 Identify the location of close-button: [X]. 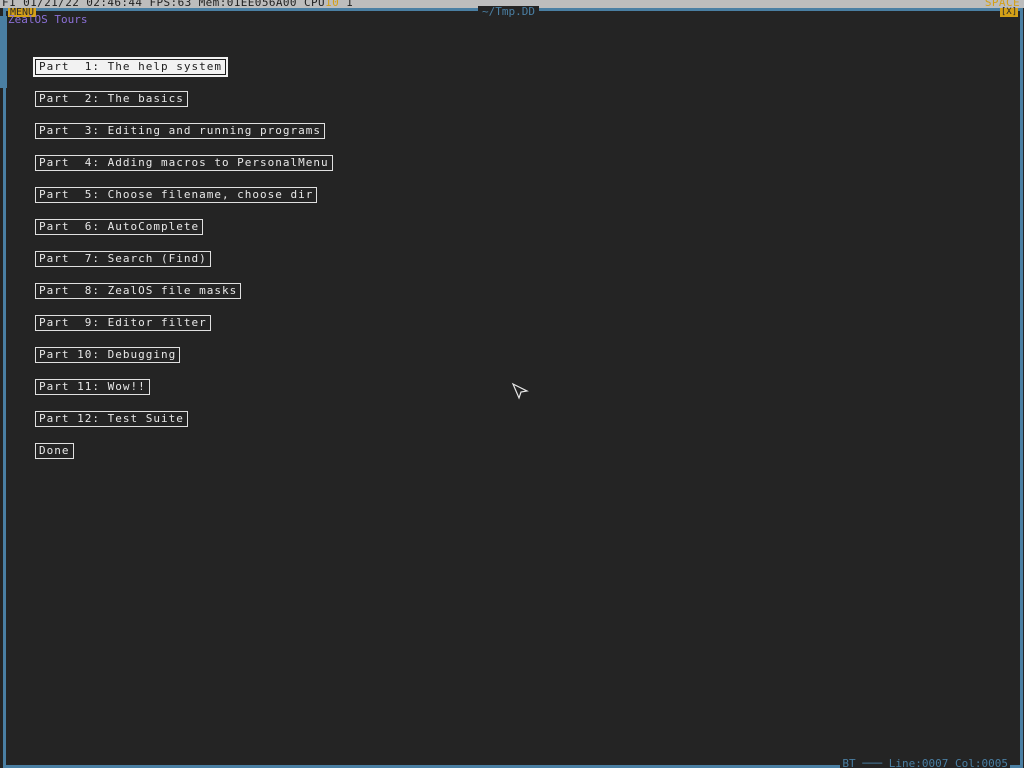
(1009, 12).